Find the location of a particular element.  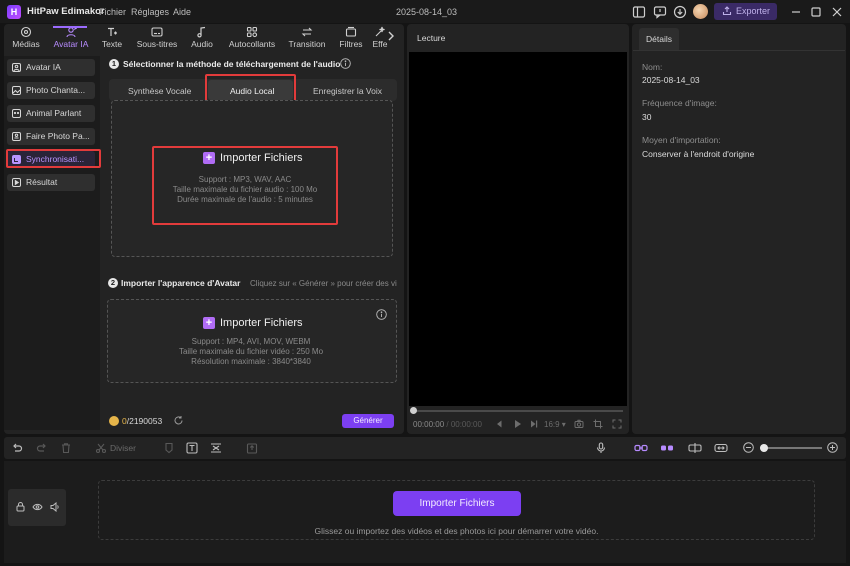

photo-icon is located at coordinates (16, 90).